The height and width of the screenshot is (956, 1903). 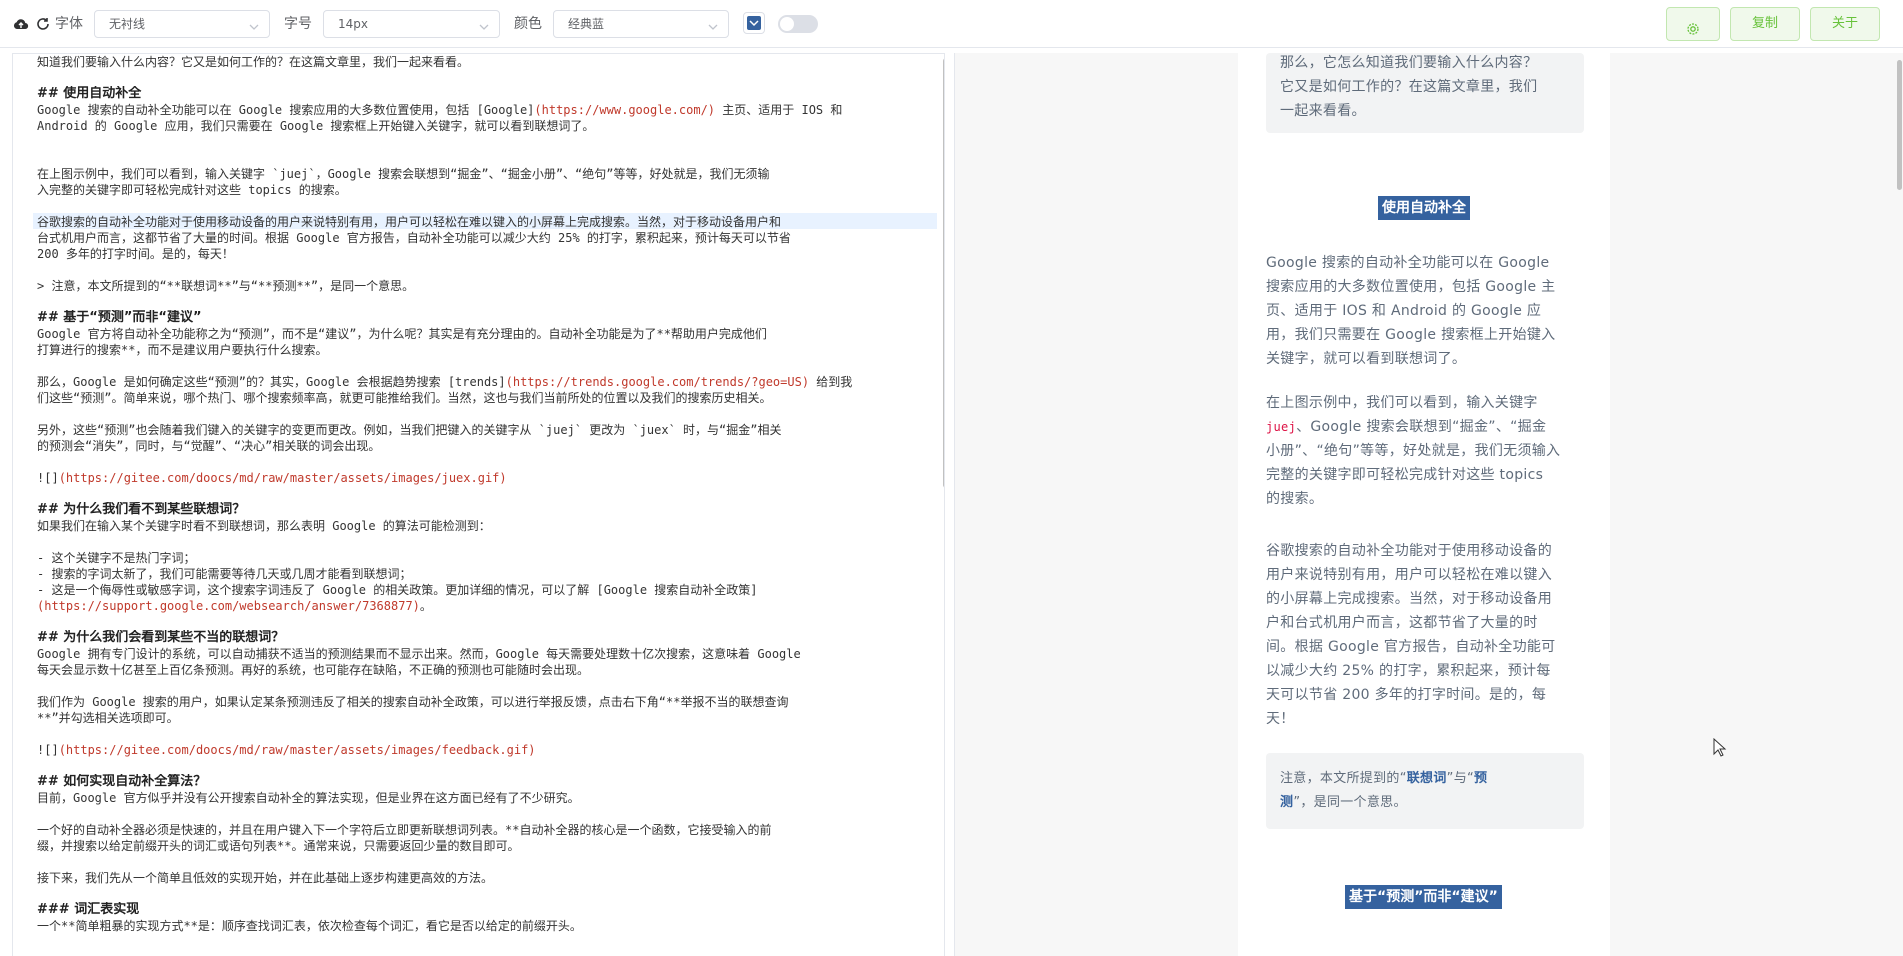 What do you see at coordinates (226, 286) in the screenshot?
I see `editor-line: > 注意，本文所提到的“**联想词**”与“**预测**”，是同一个意思。` at bounding box center [226, 286].